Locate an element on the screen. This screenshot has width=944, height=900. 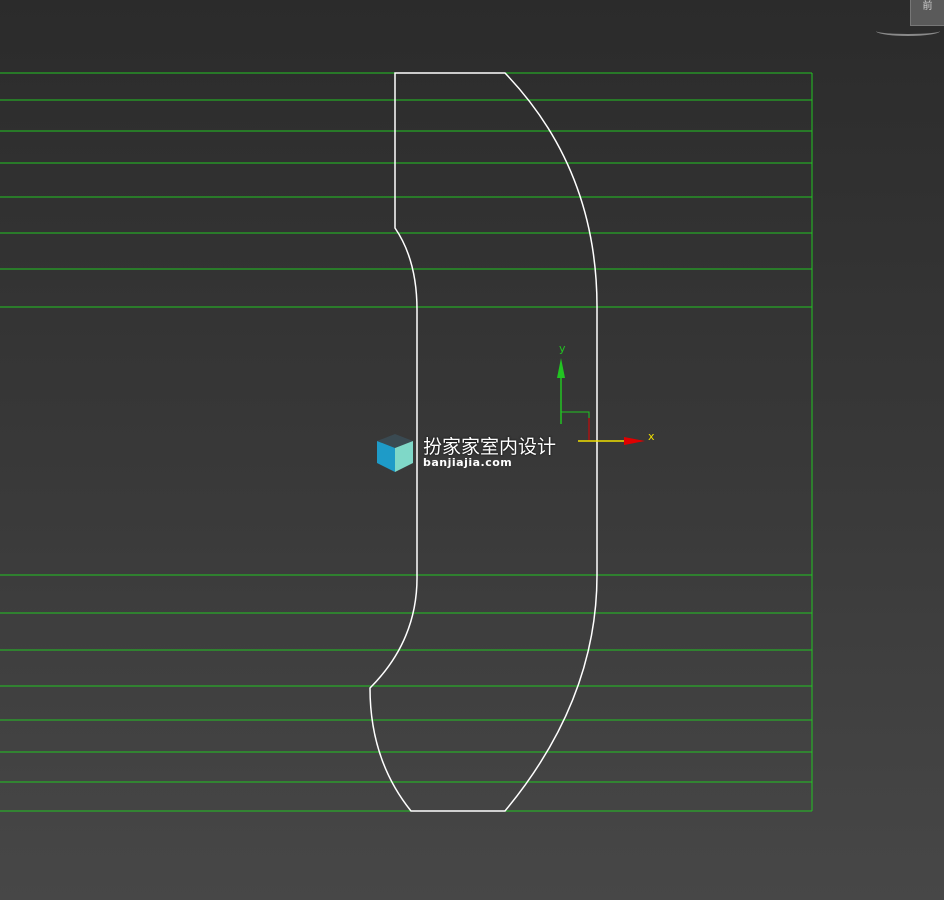
cube-logo-icon is located at coordinates (395, 453).